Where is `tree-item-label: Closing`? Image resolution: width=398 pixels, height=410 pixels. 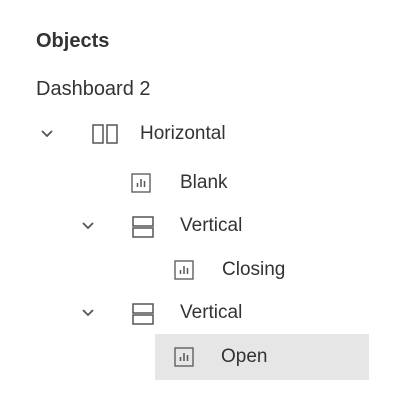 tree-item-label: Closing is located at coordinates (254, 269).